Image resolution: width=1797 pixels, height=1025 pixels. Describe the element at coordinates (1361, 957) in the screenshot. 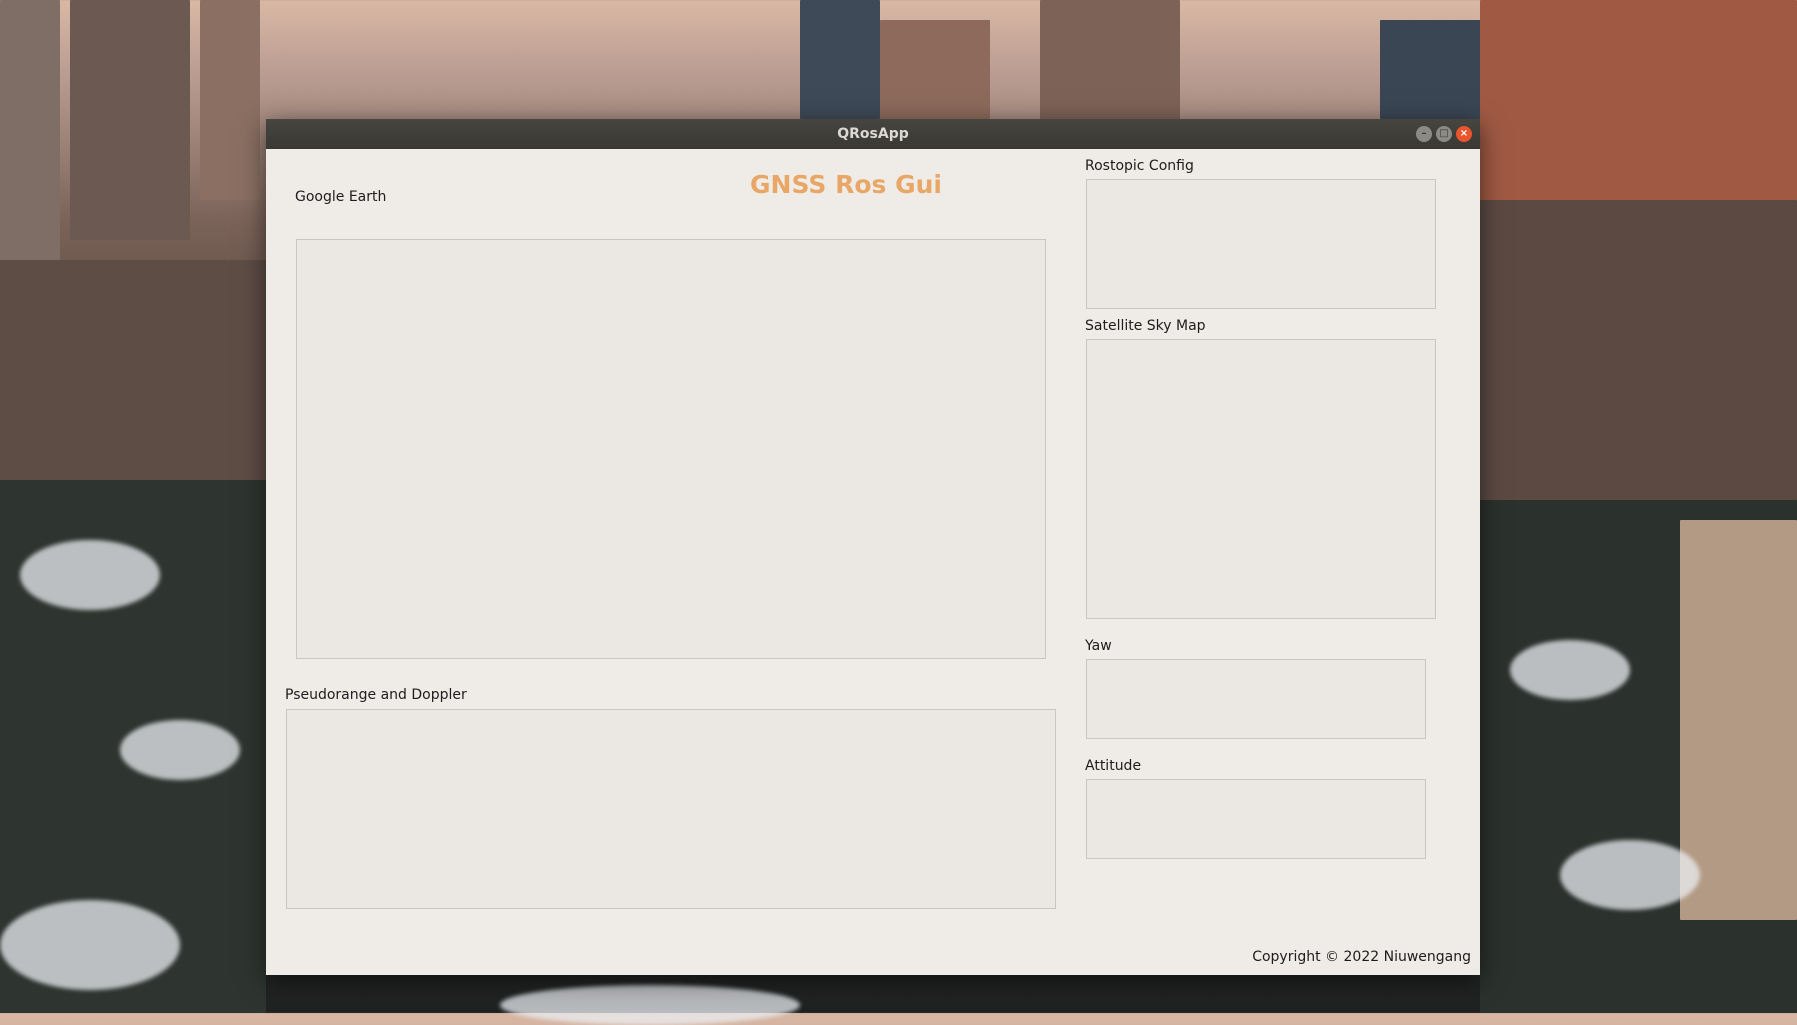

I see `copyright-text: Copyright © 2022 Niuwengang` at that location.